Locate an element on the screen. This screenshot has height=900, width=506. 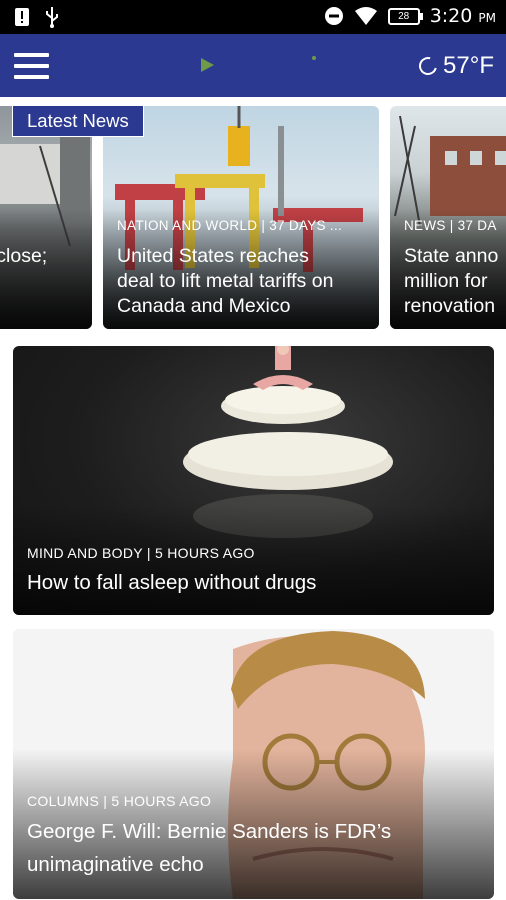
clock-time: 3:20 is located at coordinates (451, 16).